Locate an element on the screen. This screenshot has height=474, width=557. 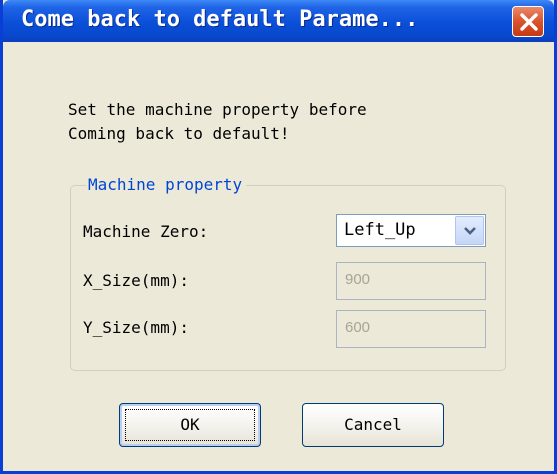
machine-zero-select: Left_Up is located at coordinates (411, 230).